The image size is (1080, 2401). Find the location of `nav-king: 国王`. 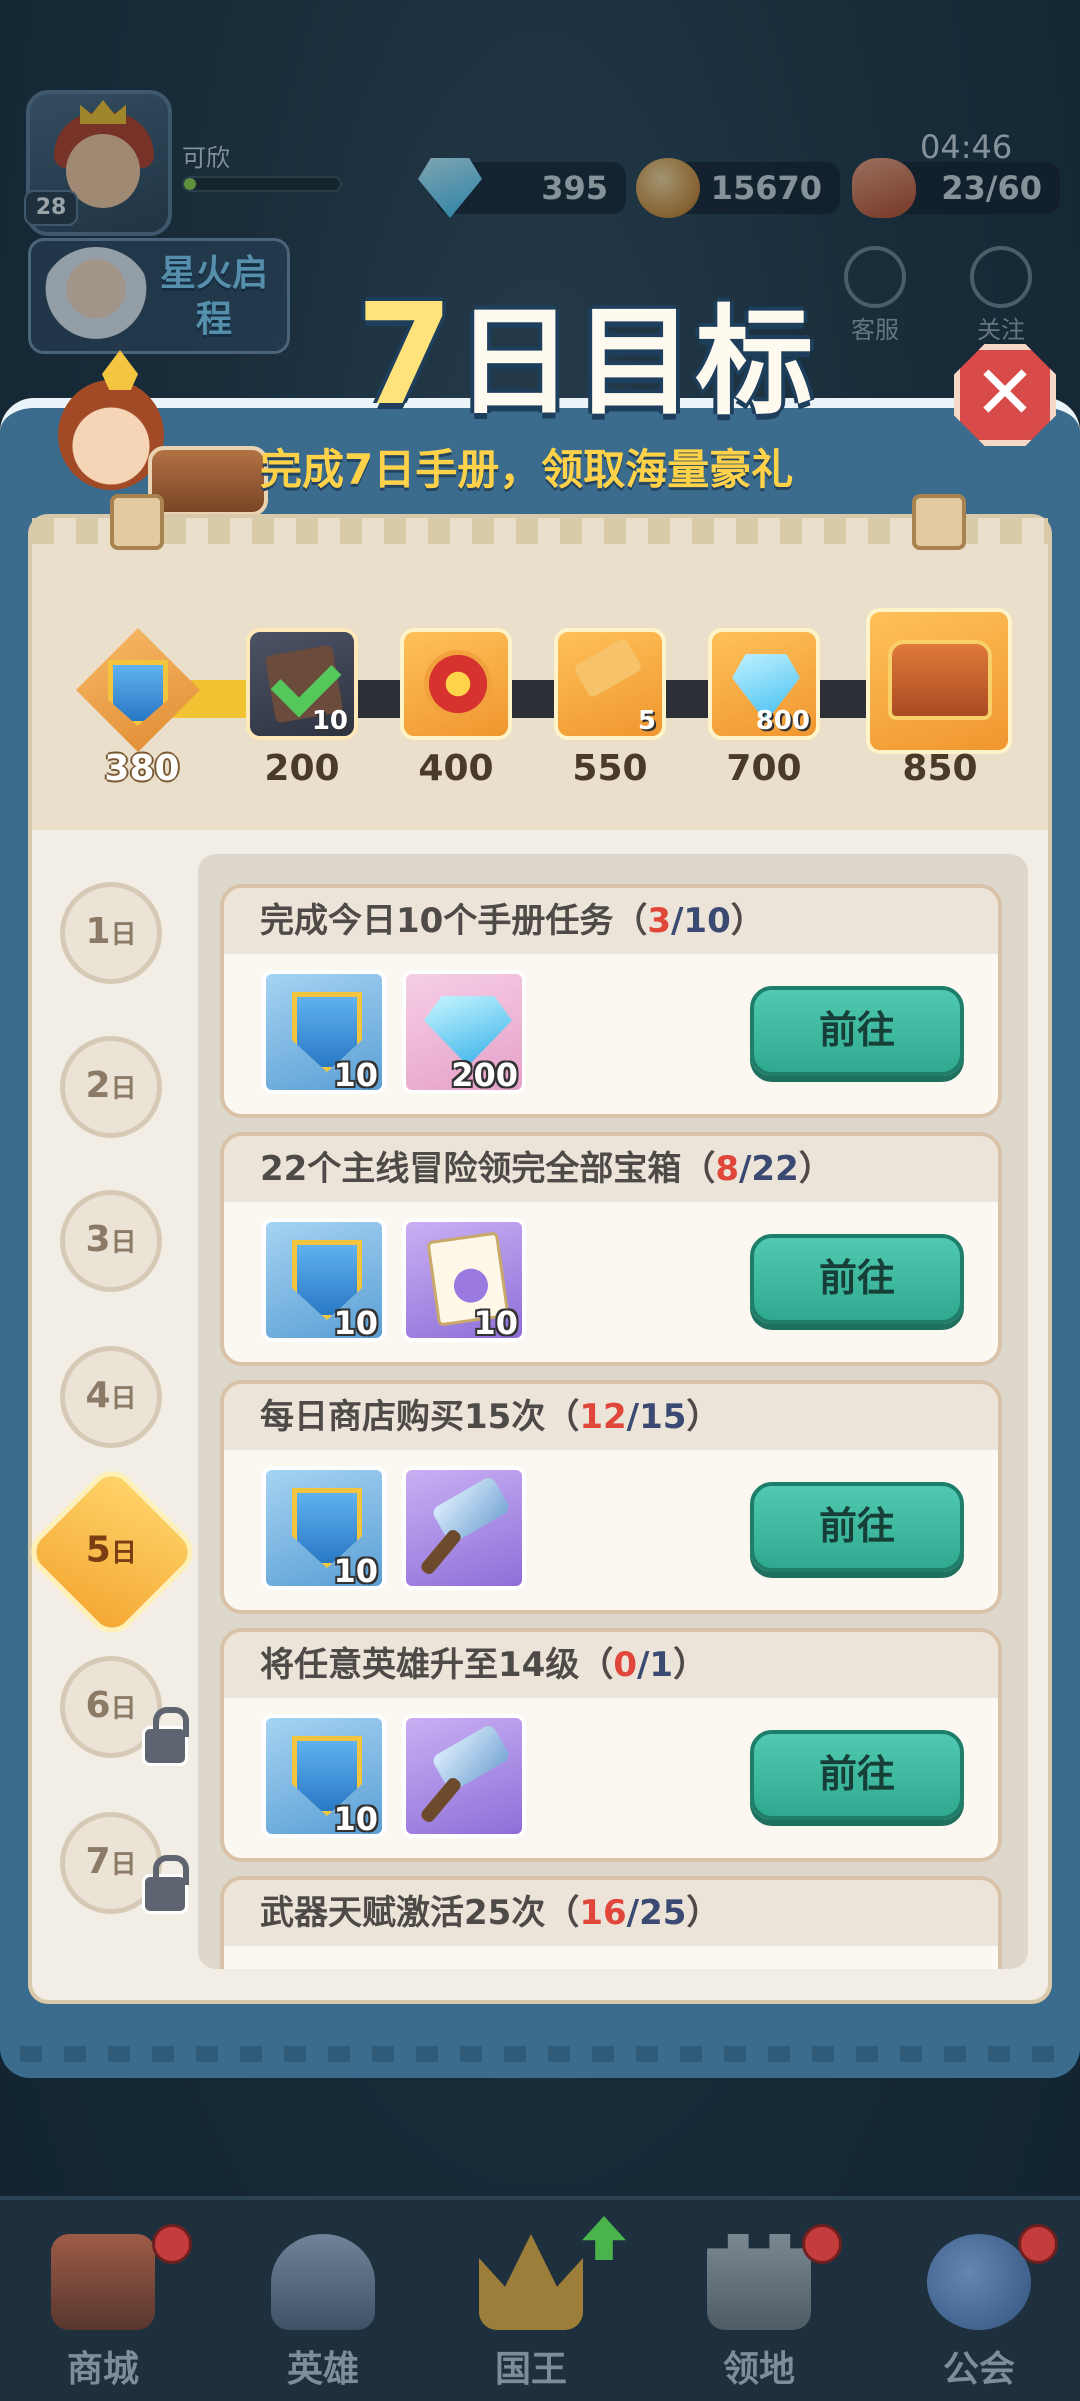

nav-king: 国王 is located at coordinates (531, 2313).